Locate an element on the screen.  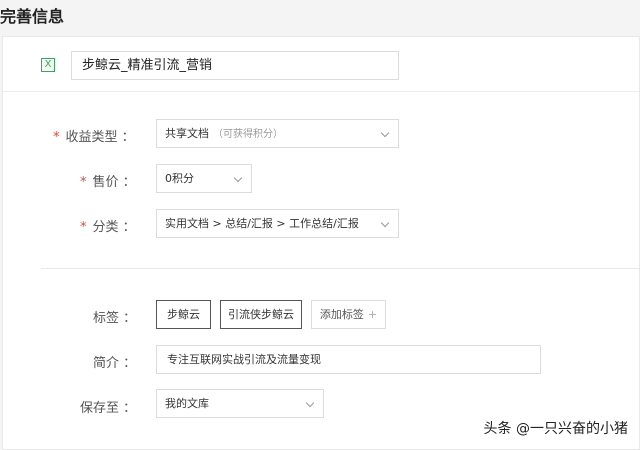
save-to-select: 我的文库 is located at coordinates (240, 403).